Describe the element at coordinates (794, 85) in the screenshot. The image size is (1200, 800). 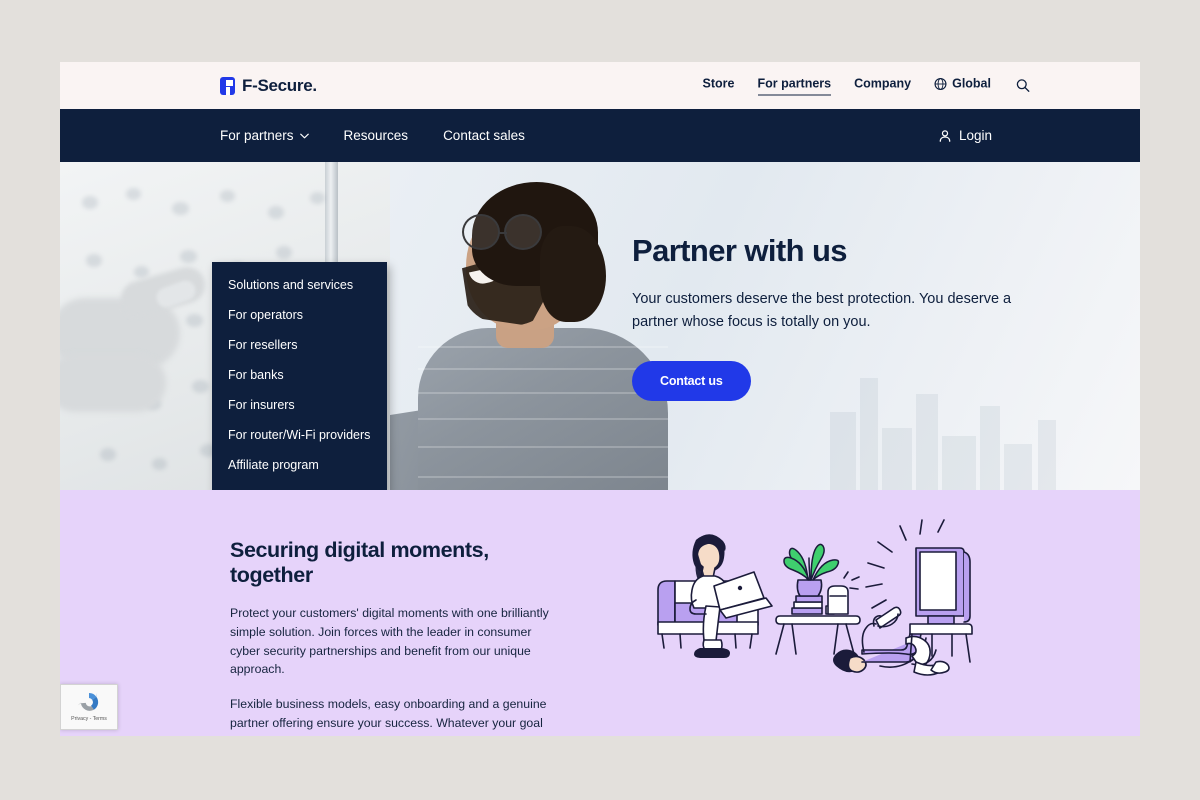
I see `utility-link-for-partners: For partners` at that location.